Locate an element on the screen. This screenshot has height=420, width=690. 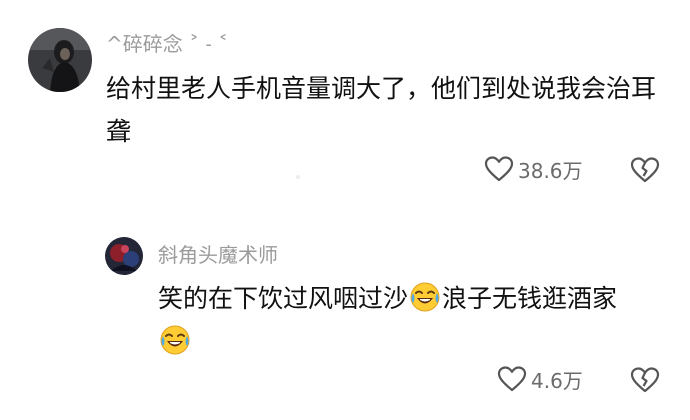
divider-dot is located at coordinates (298, 177).